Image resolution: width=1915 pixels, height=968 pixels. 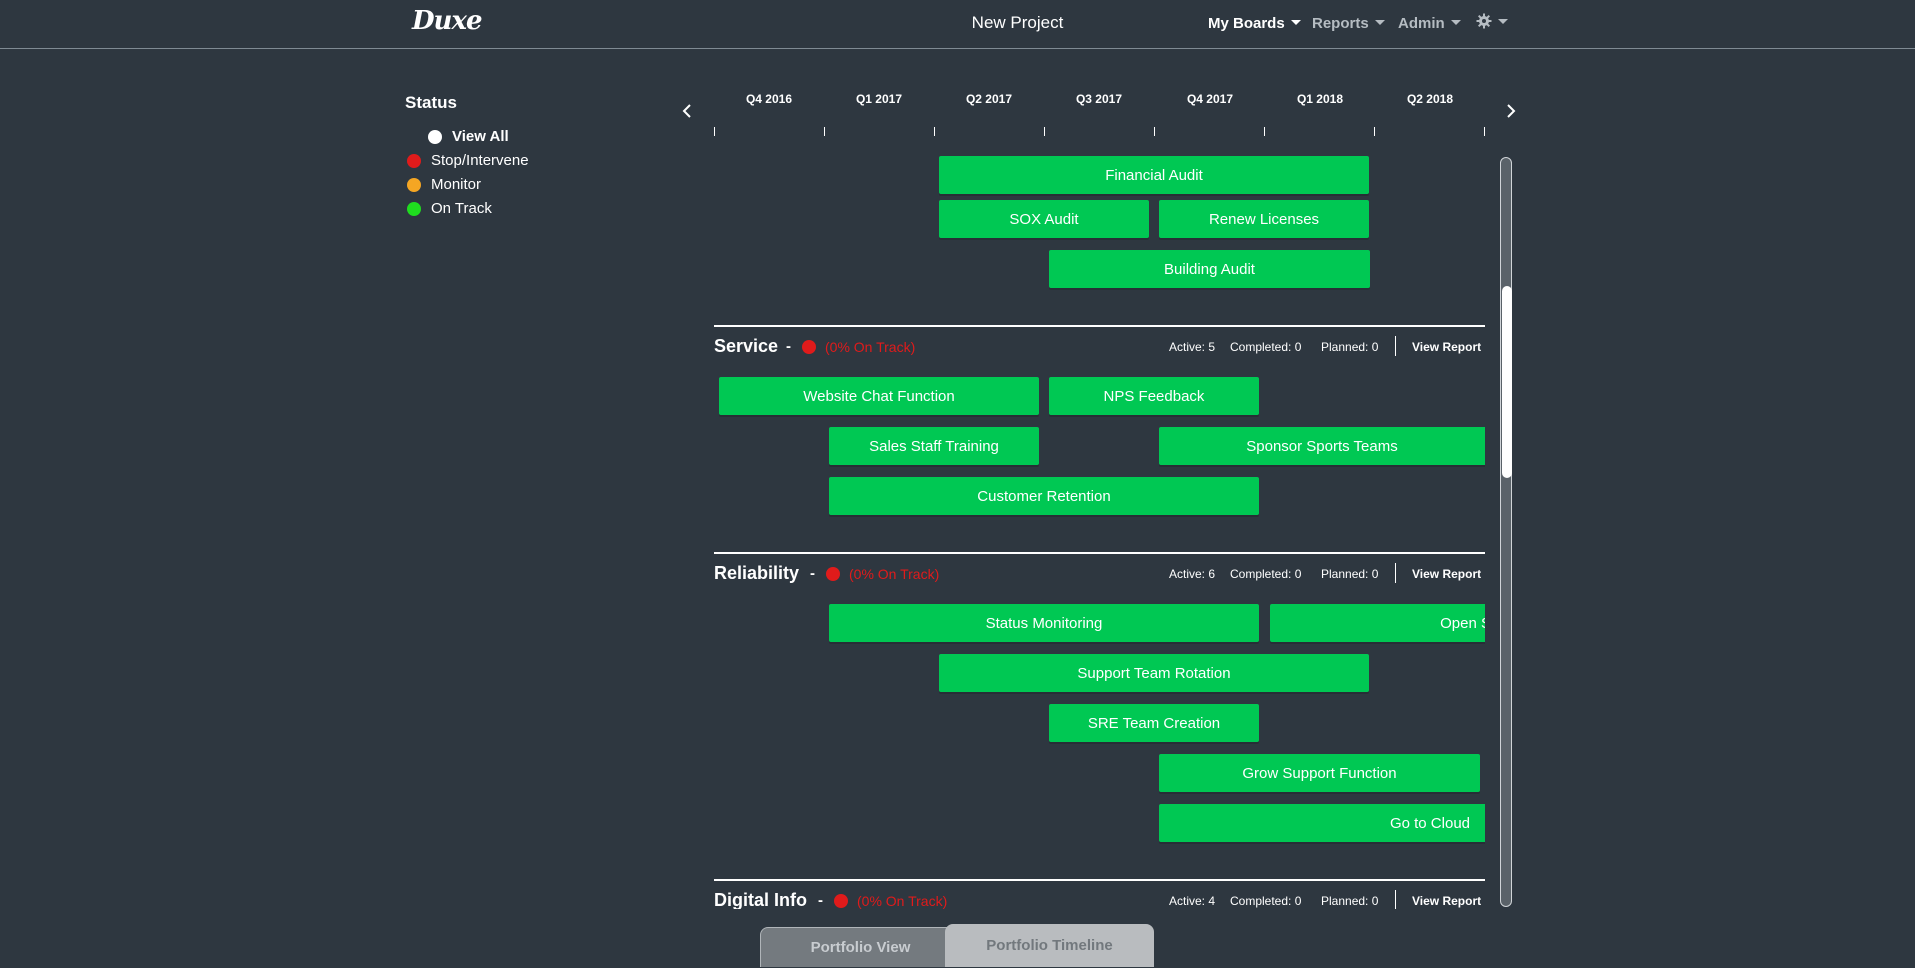 I want to click on status-label: Monitor, so click(x=456, y=184).